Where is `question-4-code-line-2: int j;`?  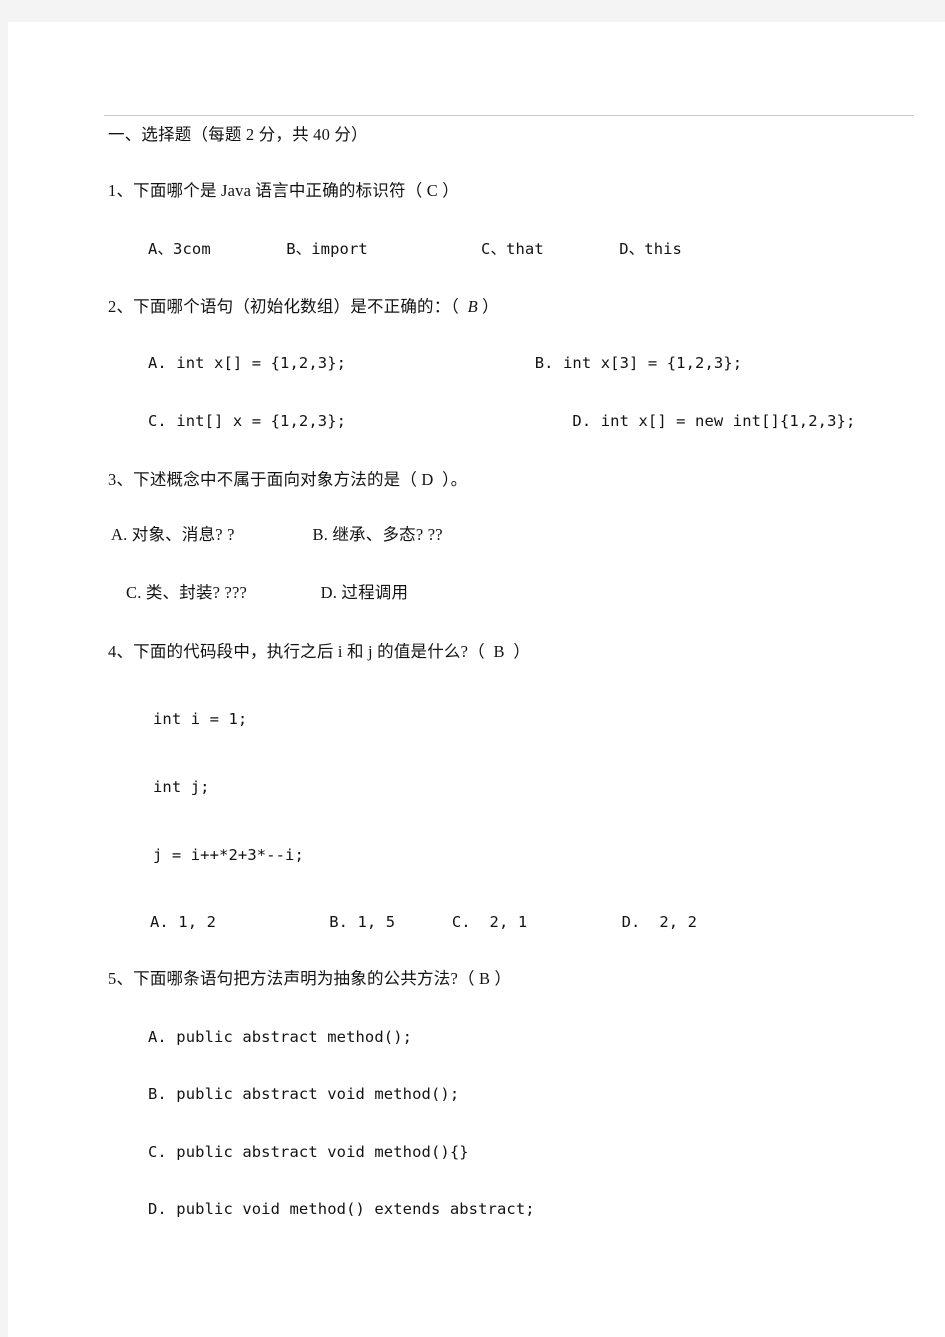 question-4-code-line-2: int j; is located at coordinates (181, 787).